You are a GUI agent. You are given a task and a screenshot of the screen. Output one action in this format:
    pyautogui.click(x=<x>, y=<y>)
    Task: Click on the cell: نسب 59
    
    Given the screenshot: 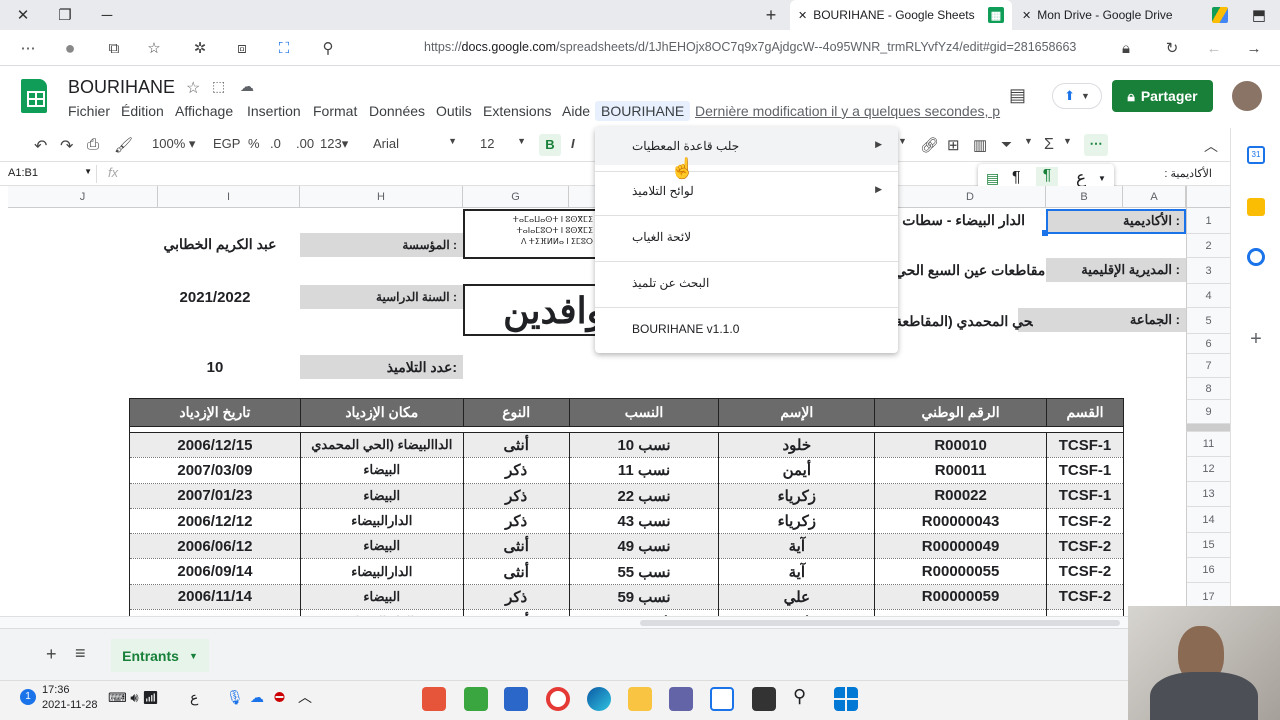 What is the action you would take?
    pyautogui.click(x=644, y=597)
    